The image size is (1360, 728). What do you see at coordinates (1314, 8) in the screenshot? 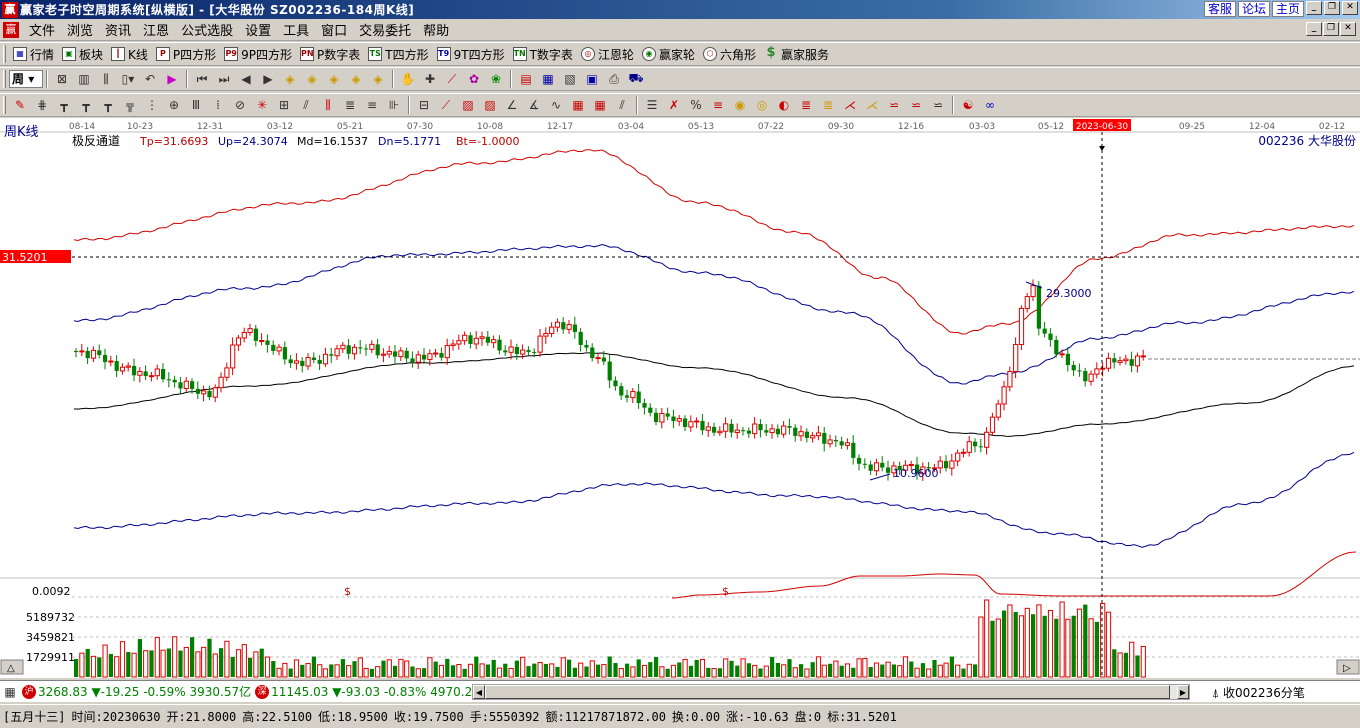
I see `minimize-icon: _` at bounding box center [1314, 8].